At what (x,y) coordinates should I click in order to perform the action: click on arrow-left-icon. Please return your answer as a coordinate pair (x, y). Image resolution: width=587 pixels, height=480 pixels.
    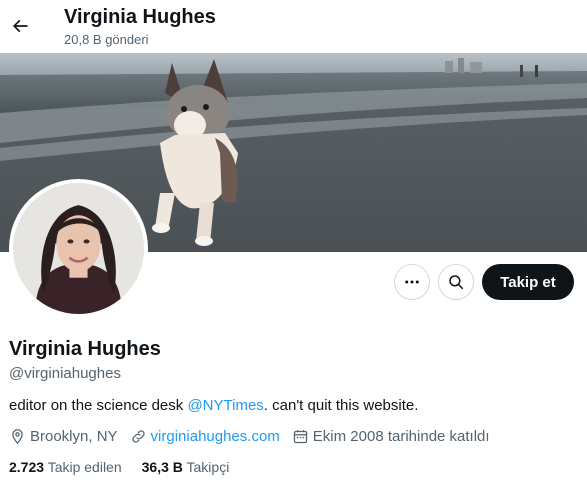
    Looking at the image, I should click on (20, 26).